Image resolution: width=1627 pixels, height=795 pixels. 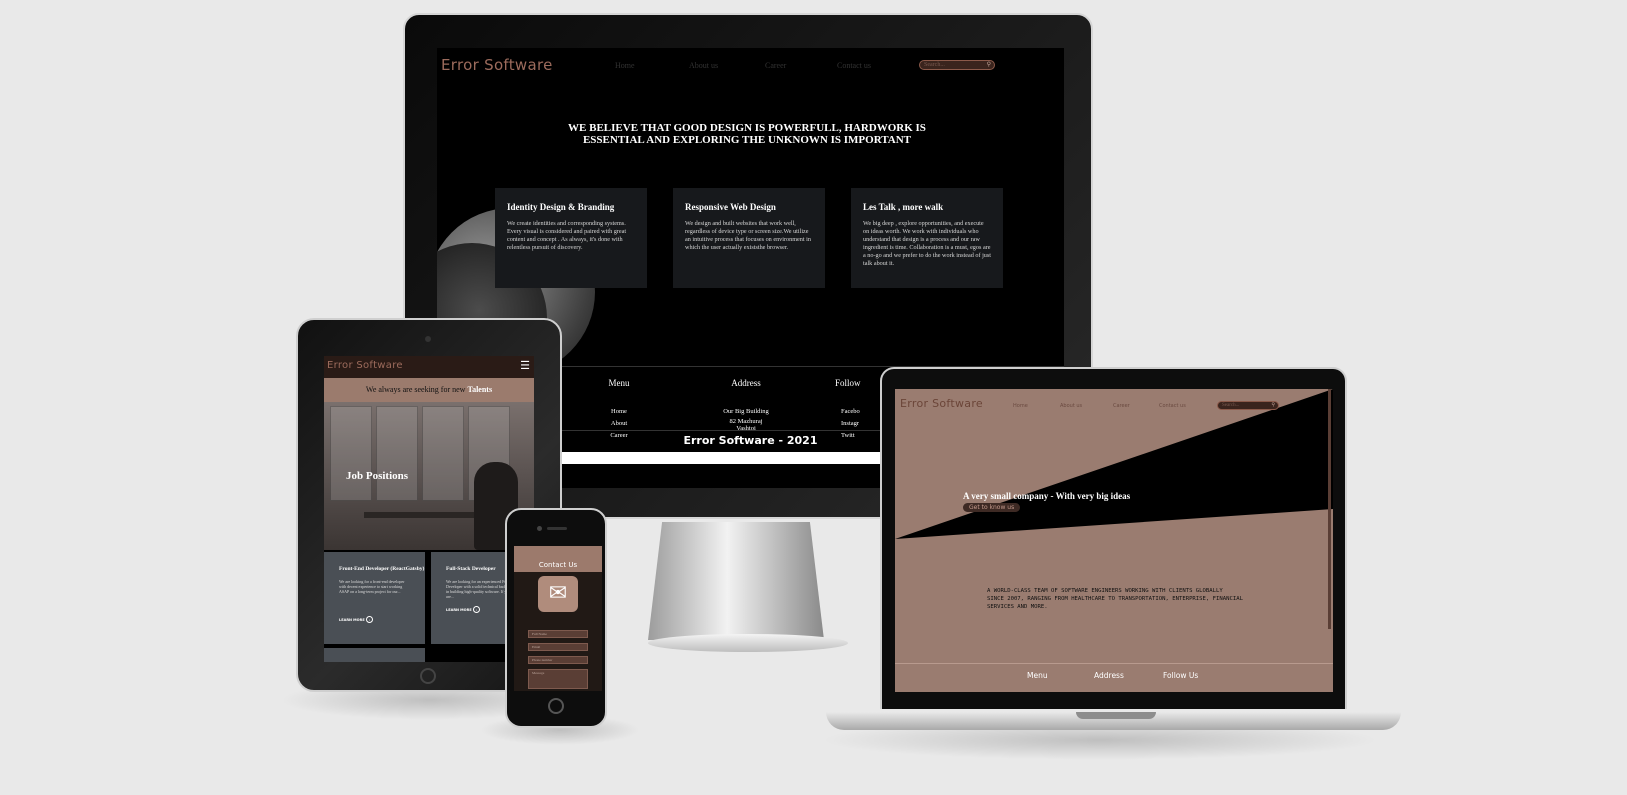 I want to click on tablet-camera, so click(x=428, y=339).